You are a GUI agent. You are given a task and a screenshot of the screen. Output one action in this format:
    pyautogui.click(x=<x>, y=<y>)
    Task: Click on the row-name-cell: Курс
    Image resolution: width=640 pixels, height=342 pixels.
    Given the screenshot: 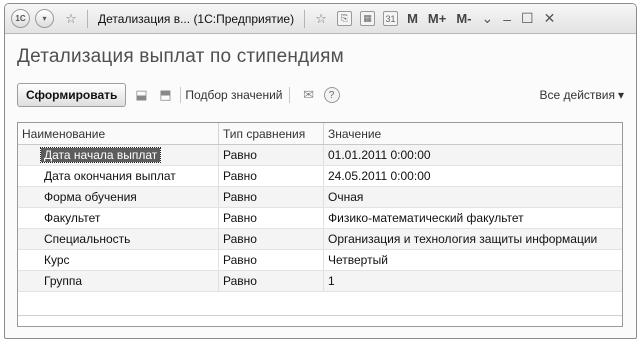 What is the action you would take?
    pyautogui.click(x=118, y=260)
    